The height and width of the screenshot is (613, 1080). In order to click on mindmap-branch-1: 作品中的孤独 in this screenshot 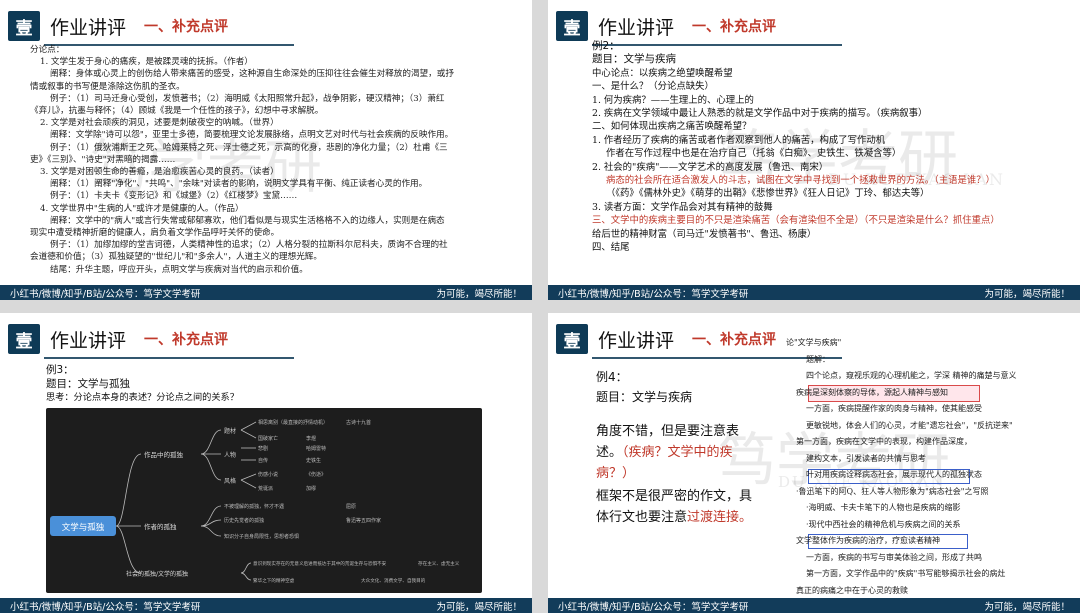, I will do `click(164, 454)`.